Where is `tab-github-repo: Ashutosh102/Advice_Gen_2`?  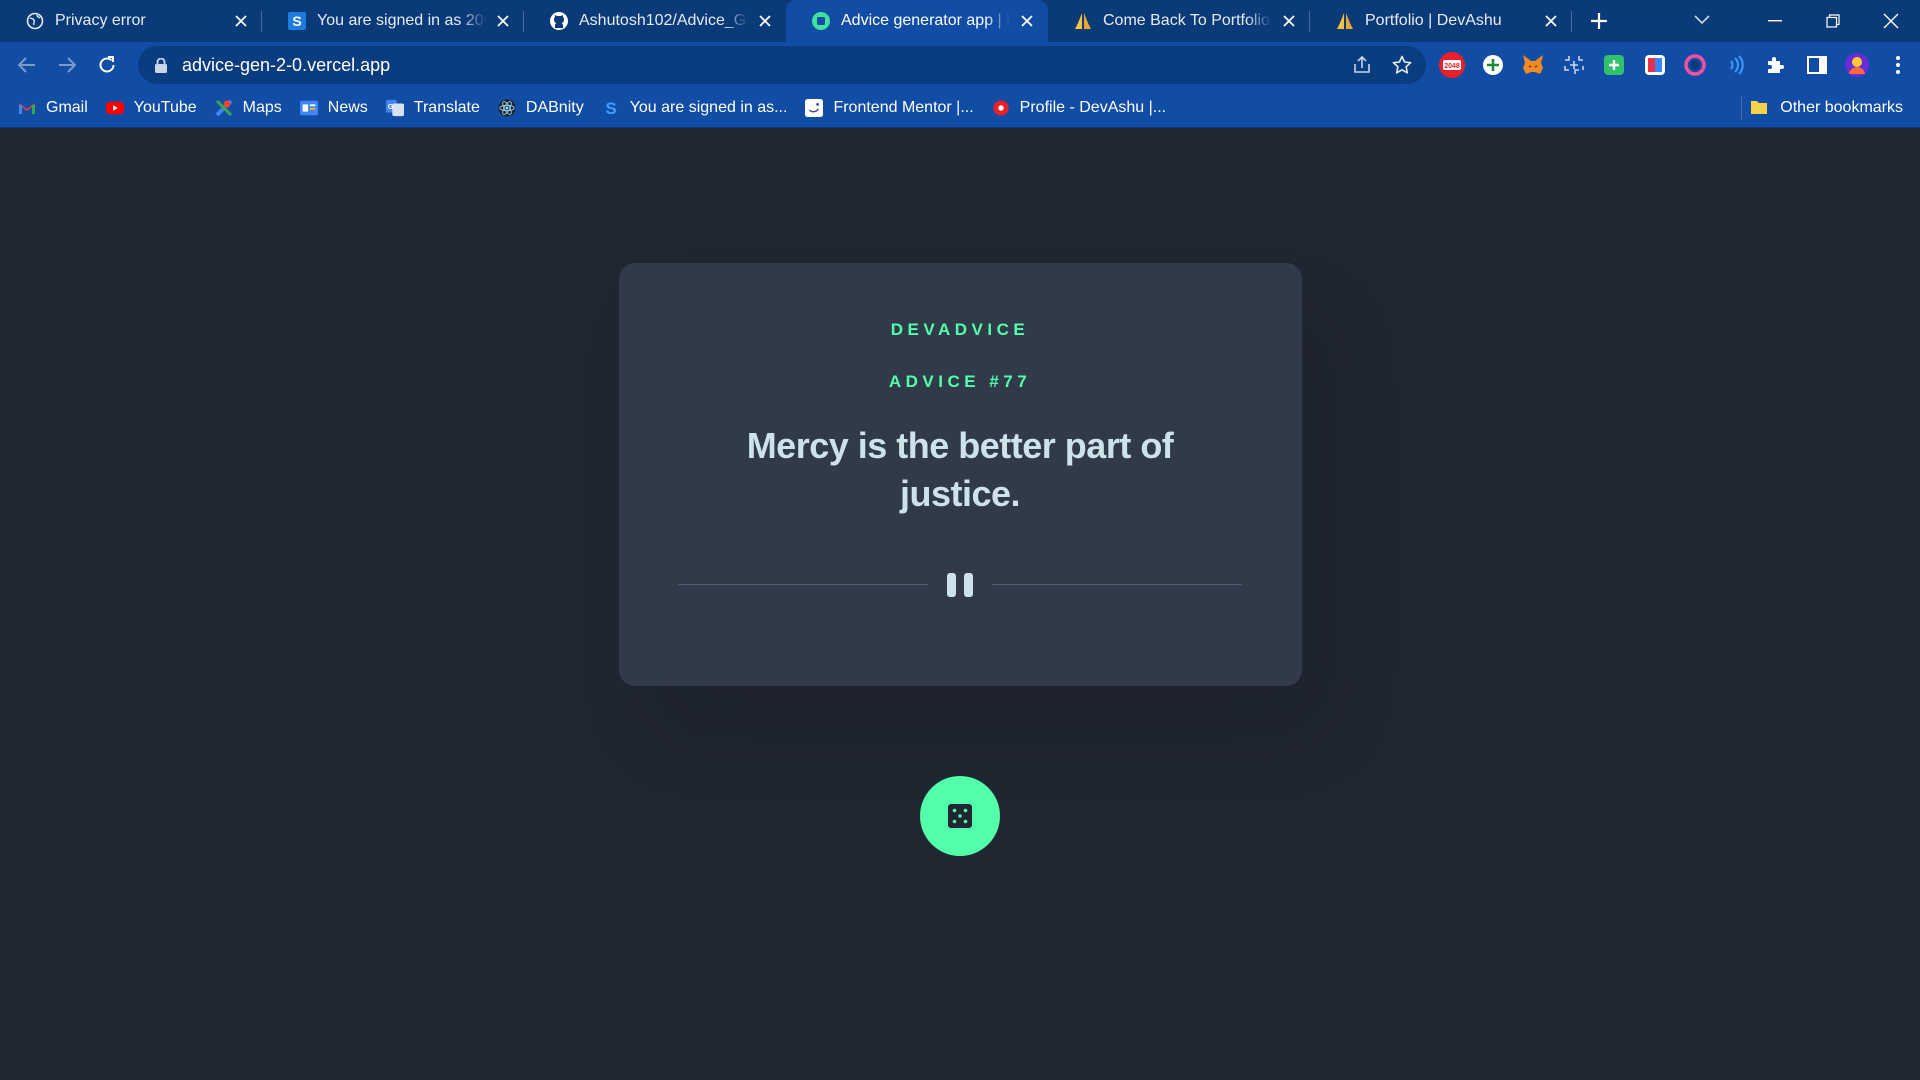
tab-github-repo: Ashutosh102/Advice_Gen_2 is located at coordinates (655, 21).